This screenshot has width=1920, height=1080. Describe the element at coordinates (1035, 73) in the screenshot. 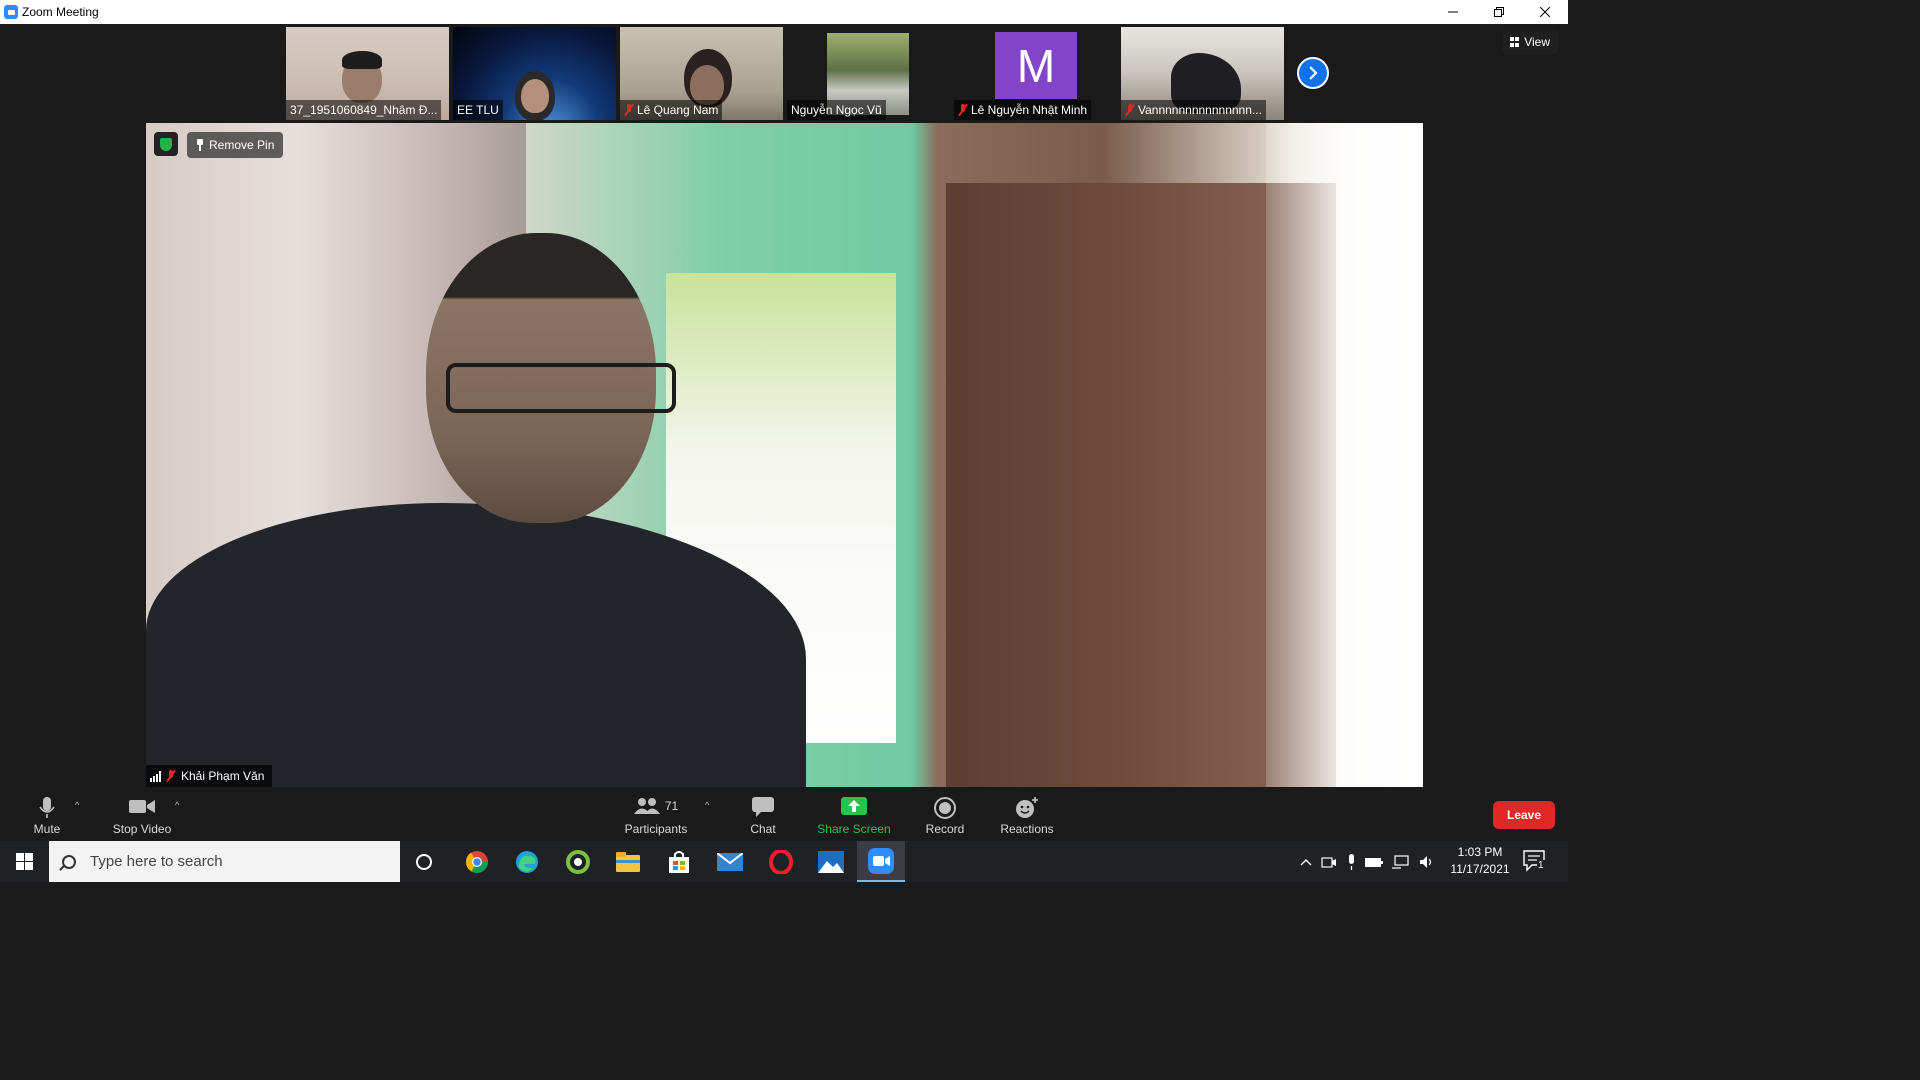

I see `participant-thumbnail: M Lê Nguyễn Nhật Minh` at that location.